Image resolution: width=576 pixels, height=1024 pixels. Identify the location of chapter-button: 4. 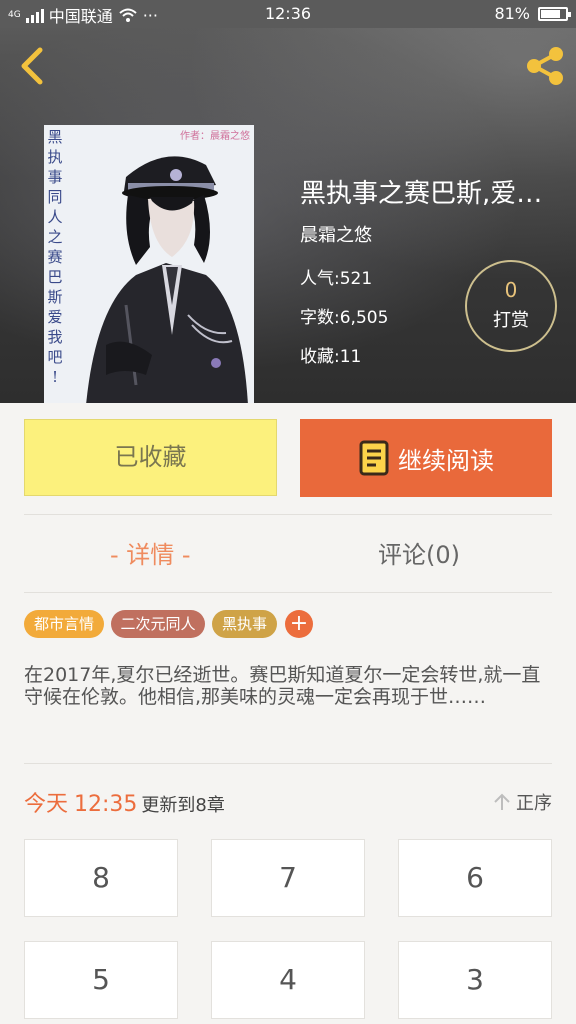
(288, 980).